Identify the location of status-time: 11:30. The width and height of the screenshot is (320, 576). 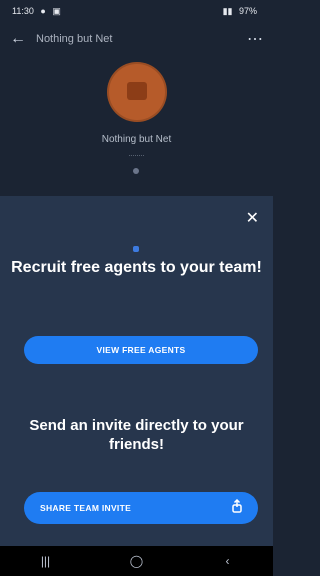
(23, 10).